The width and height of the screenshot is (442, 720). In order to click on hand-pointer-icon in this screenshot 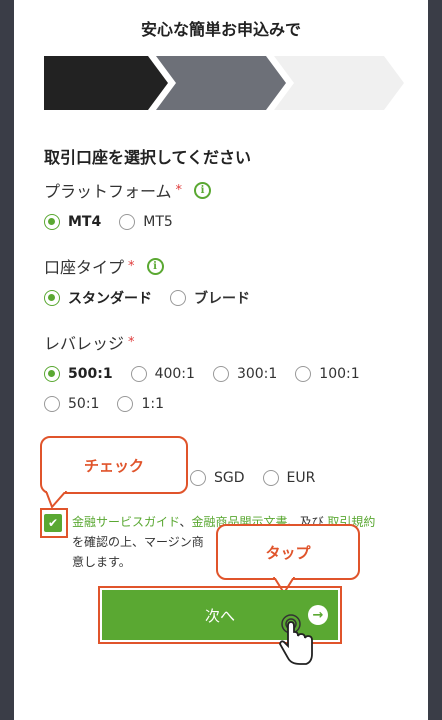, I will do `click(296, 639)`.